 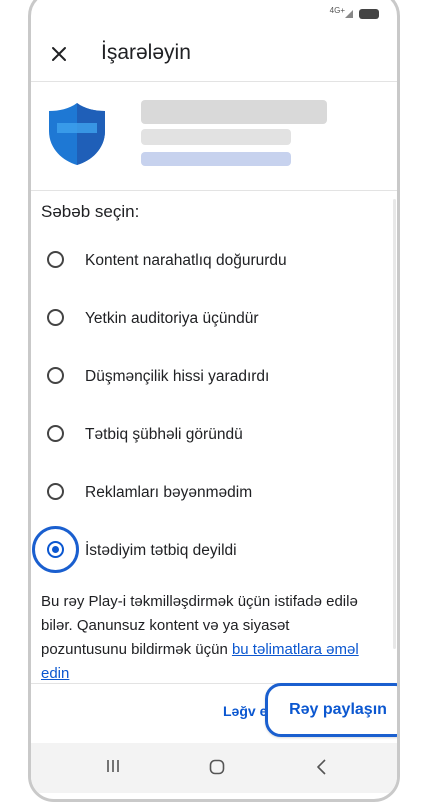 I want to click on dialog-footer: Ləğv e Rəy paylaşın, so click(x=214, y=713).